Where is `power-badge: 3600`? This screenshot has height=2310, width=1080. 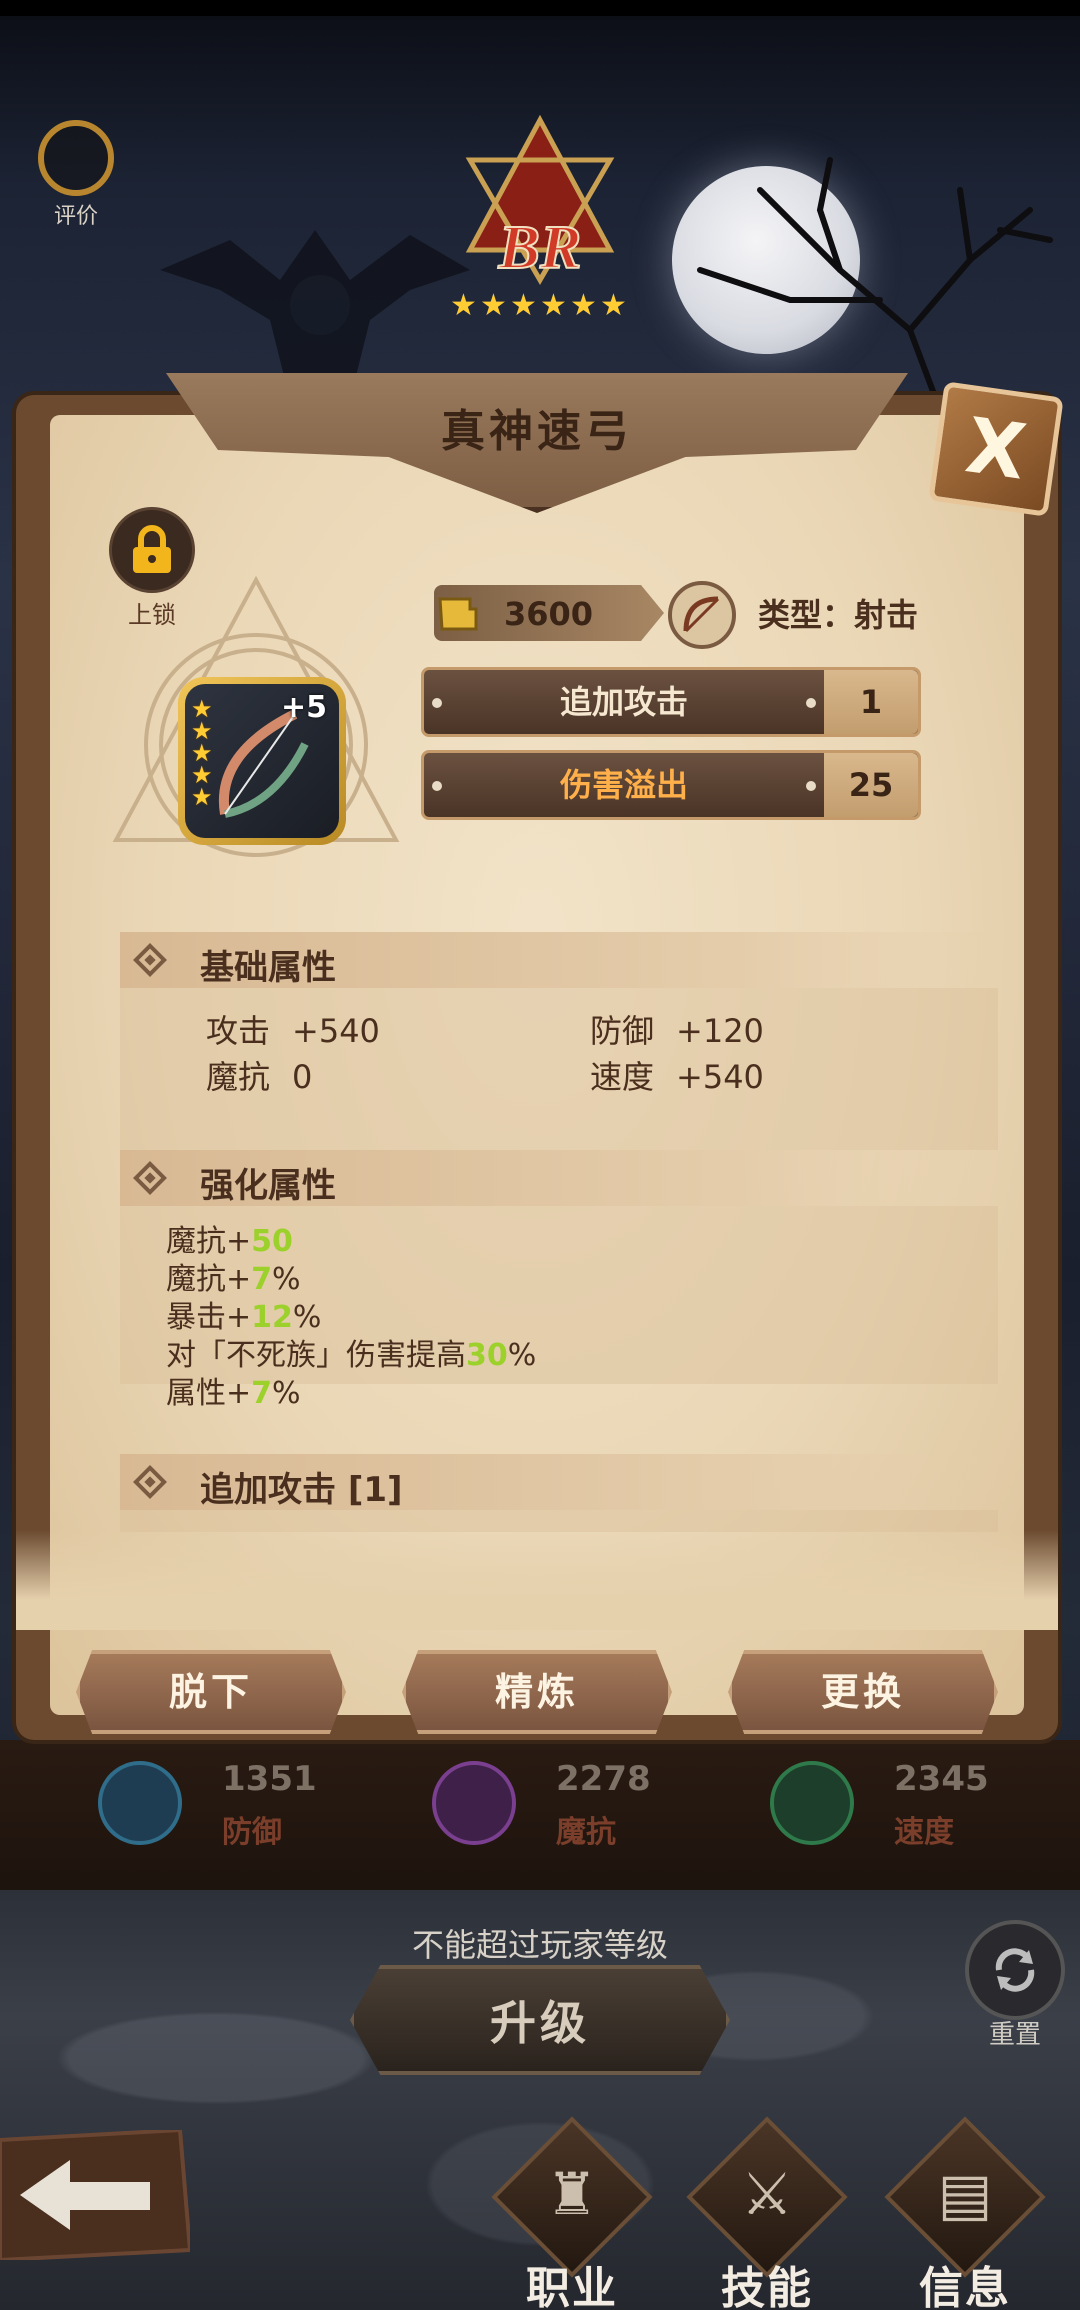
power-badge: 3600 is located at coordinates (549, 613).